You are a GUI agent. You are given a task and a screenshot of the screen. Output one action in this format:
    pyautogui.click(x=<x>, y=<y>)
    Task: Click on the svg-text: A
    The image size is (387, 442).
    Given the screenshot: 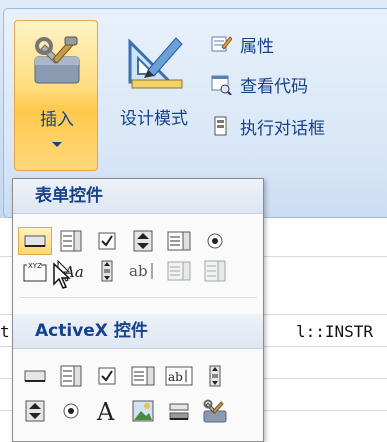 What is the action you would take?
    pyautogui.click(x=105, y=411)
    